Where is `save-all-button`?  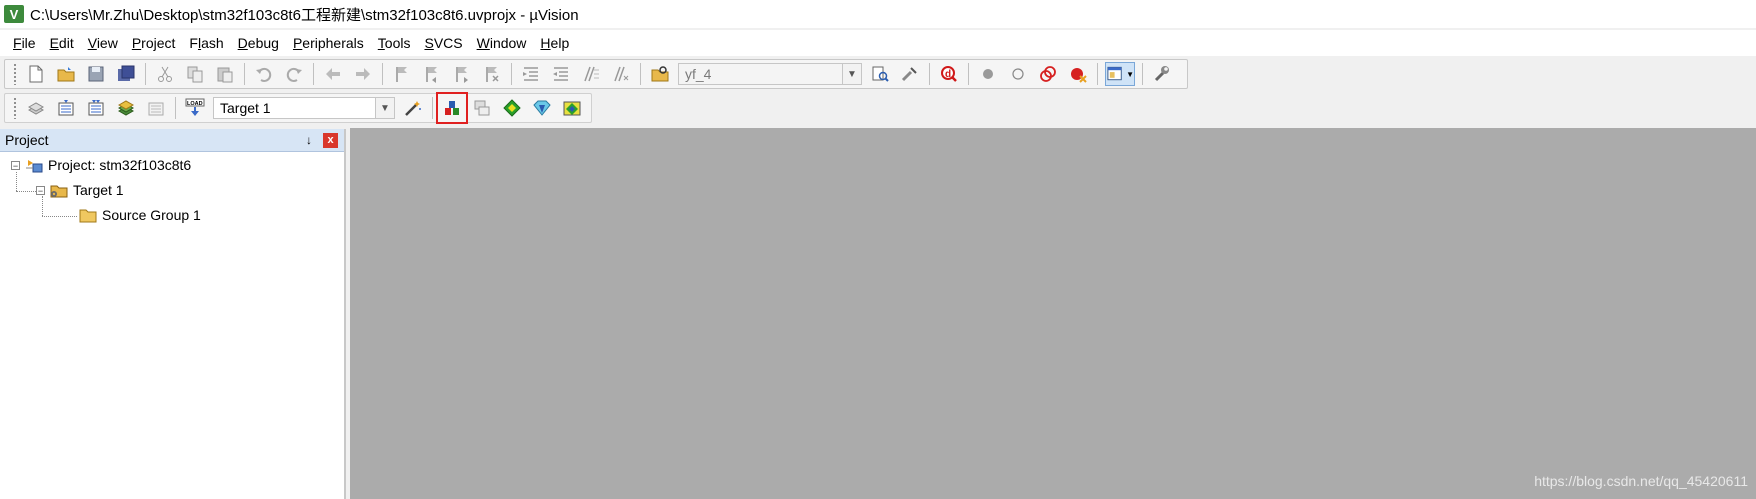
save-all-button is located at coordinates (126, 74).